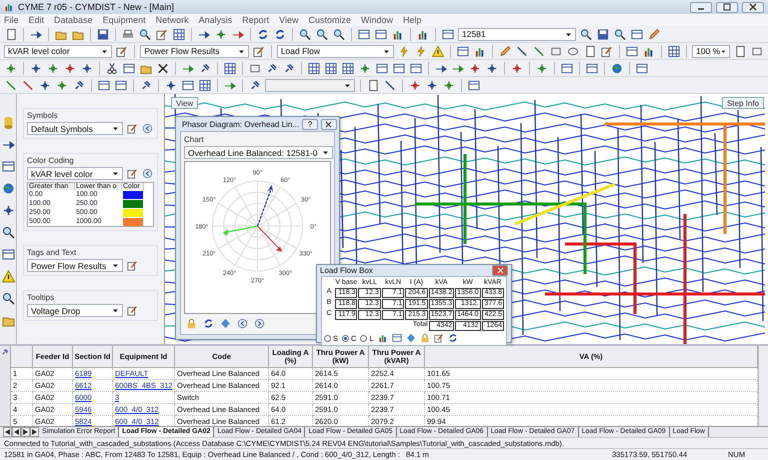 This screenshot has width=768, height=460. What do you see at coordinates (335, 51) in the screenshot?
I see `study-combo: Load Flow` at bounding box center [335, 51].